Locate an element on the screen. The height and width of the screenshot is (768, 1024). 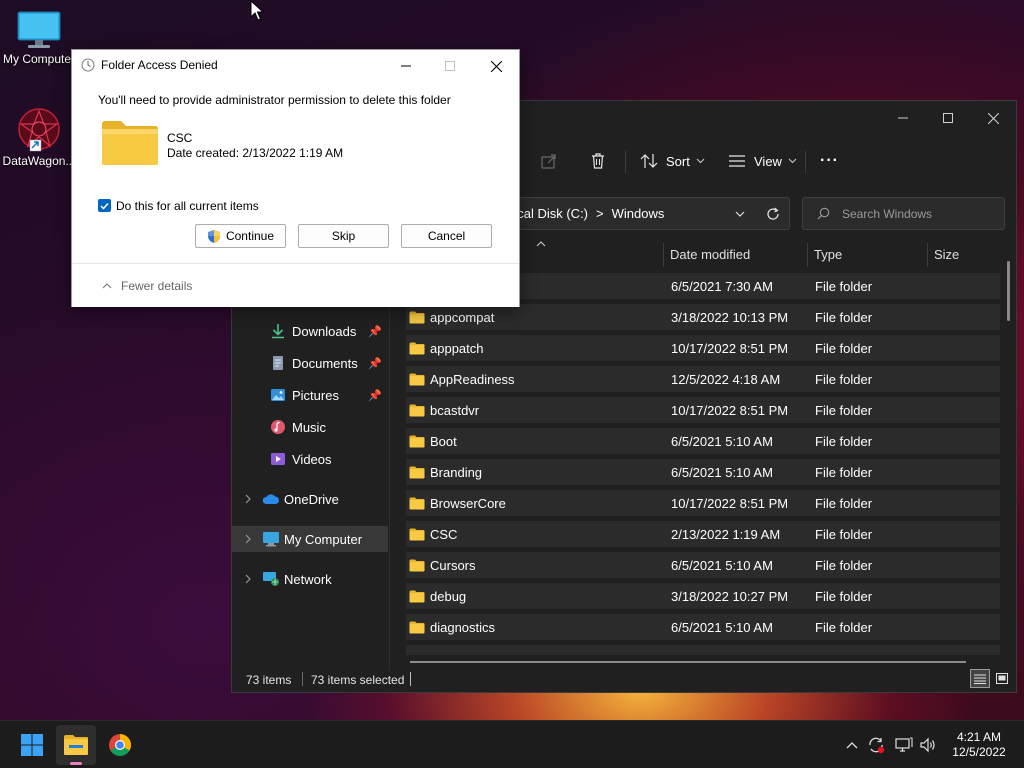
network-status-button is located at coordinates (904, 745).